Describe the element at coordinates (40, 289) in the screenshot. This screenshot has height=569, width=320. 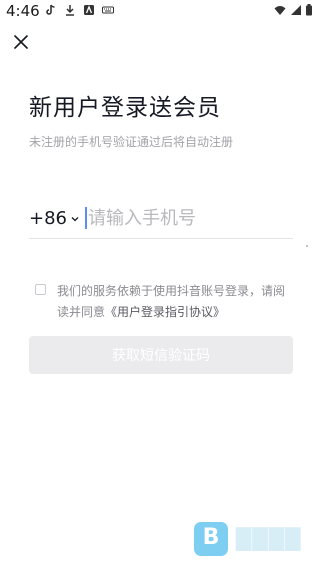
I see `agreement-checkbox` at that location.